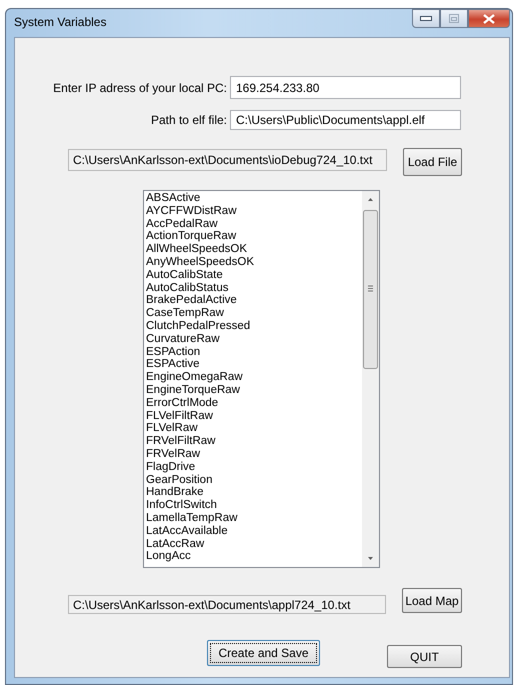 Image resolution: width=518 pixels, height=685 pixels. What do you see at coordinates (254, 211) in the screenshot?
I see `list-item: AYCFFWDistRaw` at bounding box center [254, 211].